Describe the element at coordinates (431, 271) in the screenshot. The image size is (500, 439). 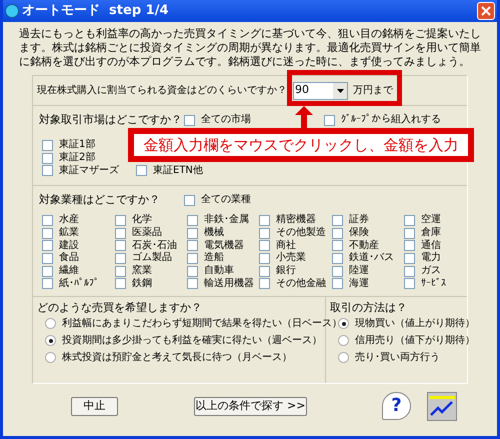
I see `checkbox-label: ガス` at that location.